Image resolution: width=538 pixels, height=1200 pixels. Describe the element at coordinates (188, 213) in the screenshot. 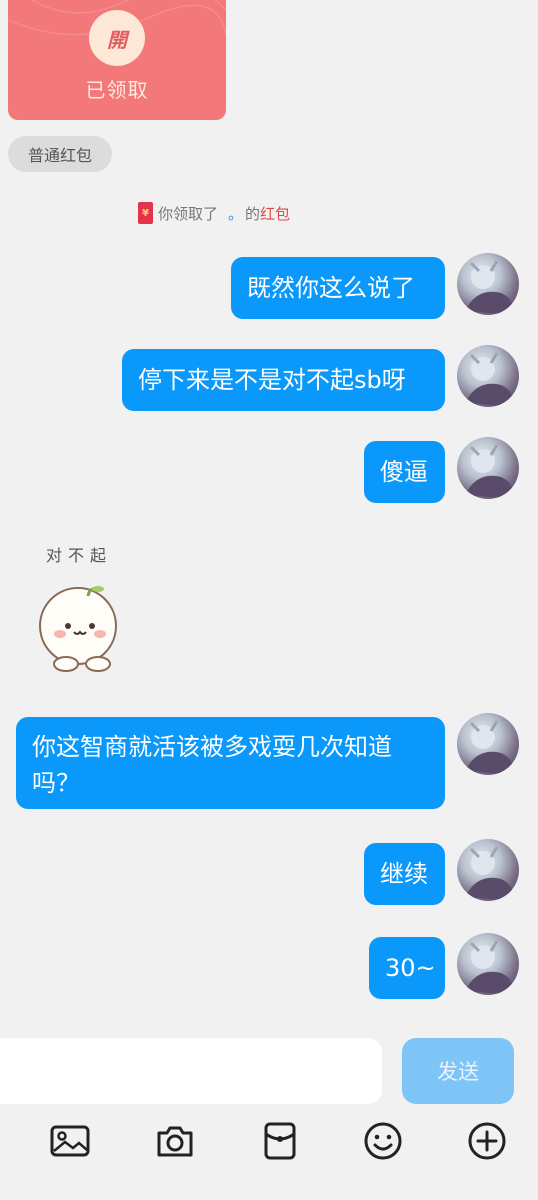

I see `notice-prefix: 你领取了` at that location.